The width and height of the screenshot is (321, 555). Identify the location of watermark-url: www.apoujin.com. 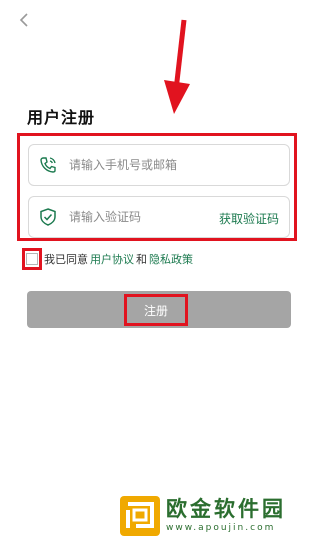
(221, 528).